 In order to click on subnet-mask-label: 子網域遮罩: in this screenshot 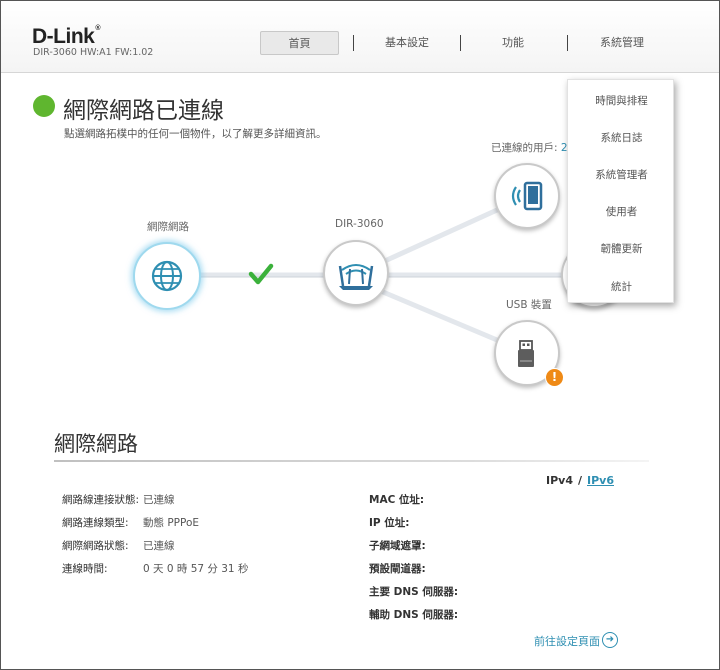, I will do `click(397, 546)`.